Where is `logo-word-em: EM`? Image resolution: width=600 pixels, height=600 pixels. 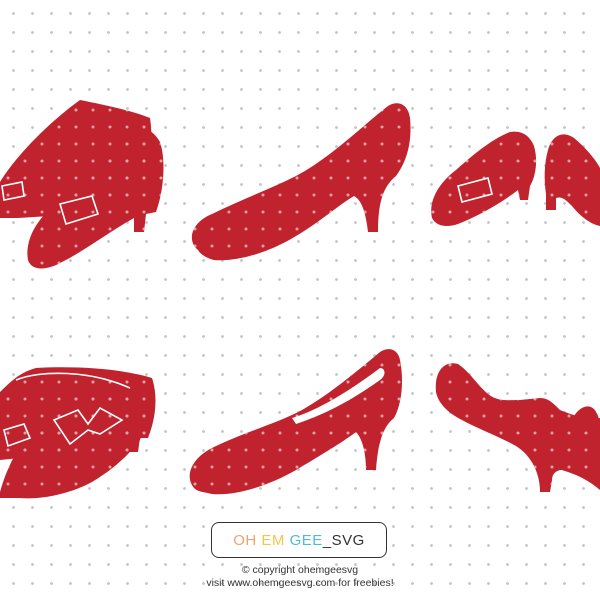 logo-word-em: EM is located at coordinates (273, 540).